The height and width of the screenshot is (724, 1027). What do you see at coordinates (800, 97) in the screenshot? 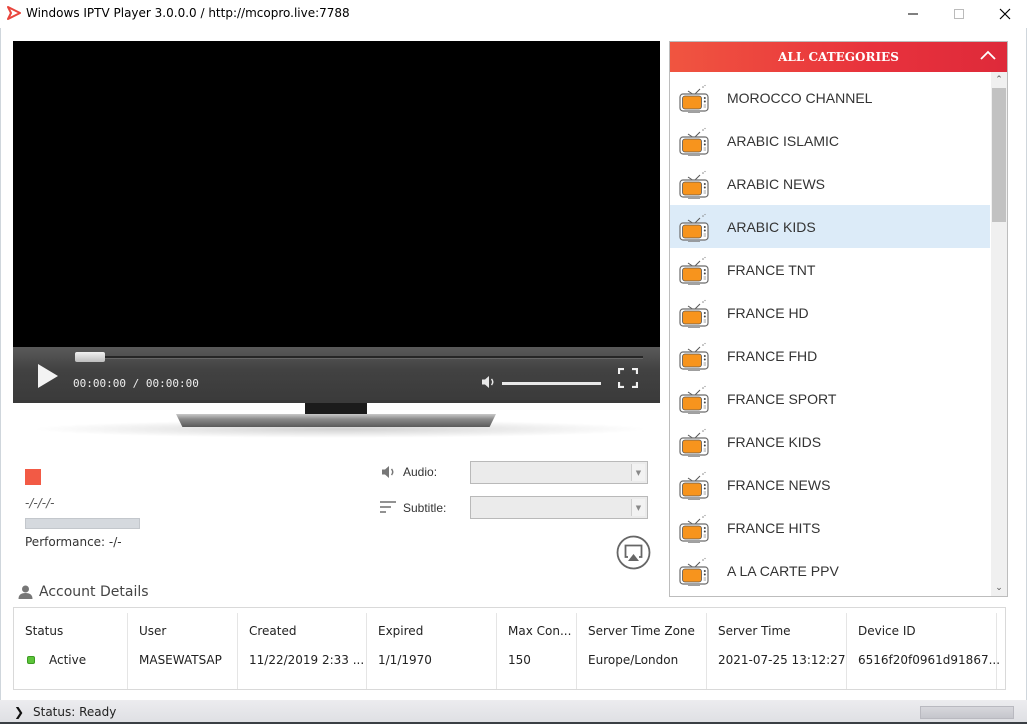
I see `category-label: MOROCCO CHANNEL` at bounding box center [800, 97].